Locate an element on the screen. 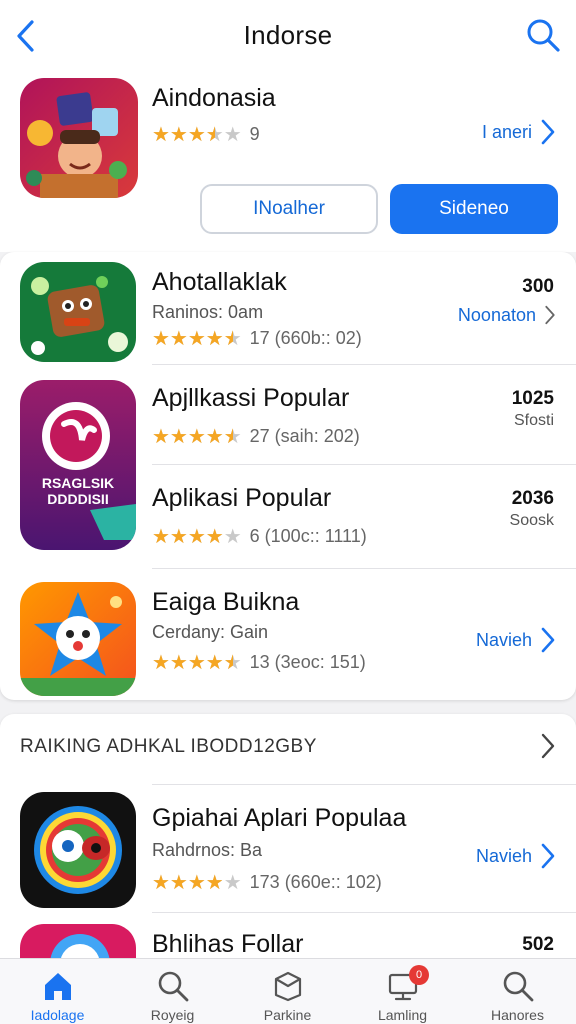 This screenshot has height=1024, width=576. app-price-sub: Sfosti is located at coordinates (533, 420).